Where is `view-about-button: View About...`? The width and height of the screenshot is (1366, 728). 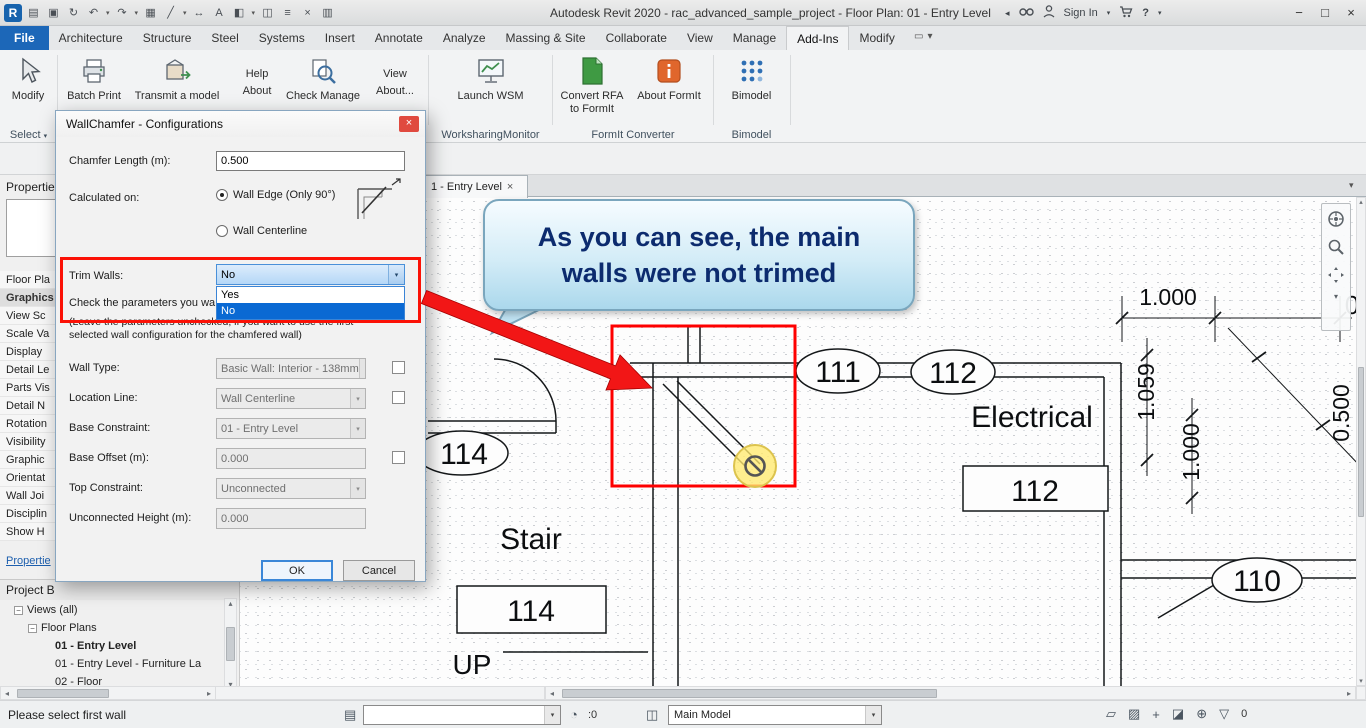
view-about-button: View About... is located at coordinates (395, 83).